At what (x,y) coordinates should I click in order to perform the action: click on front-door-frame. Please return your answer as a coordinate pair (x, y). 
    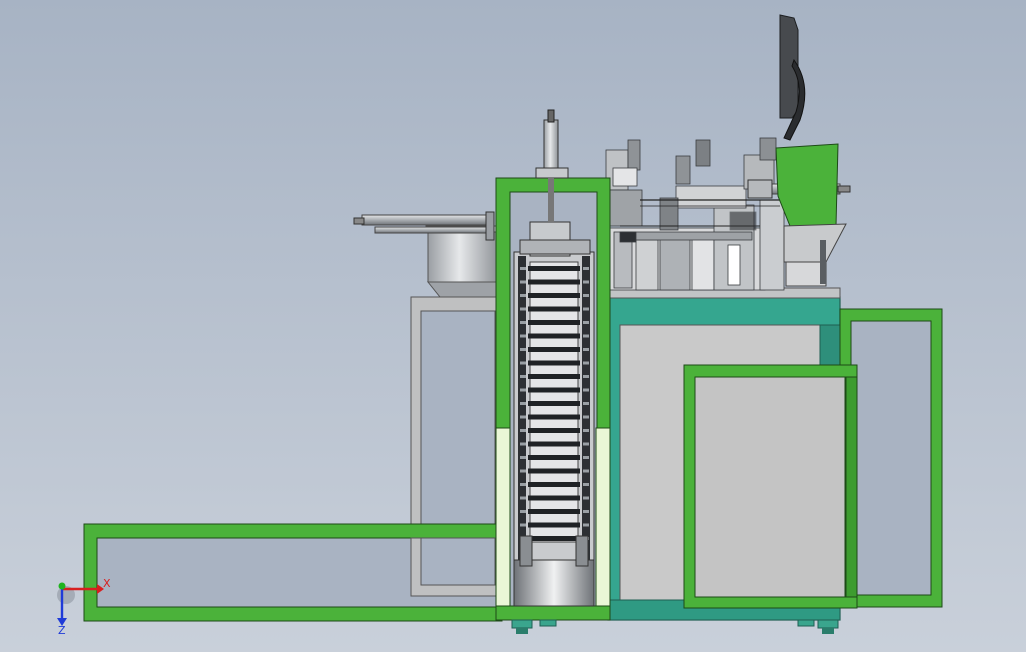
    Looking at the image, I should click on (770, 486).